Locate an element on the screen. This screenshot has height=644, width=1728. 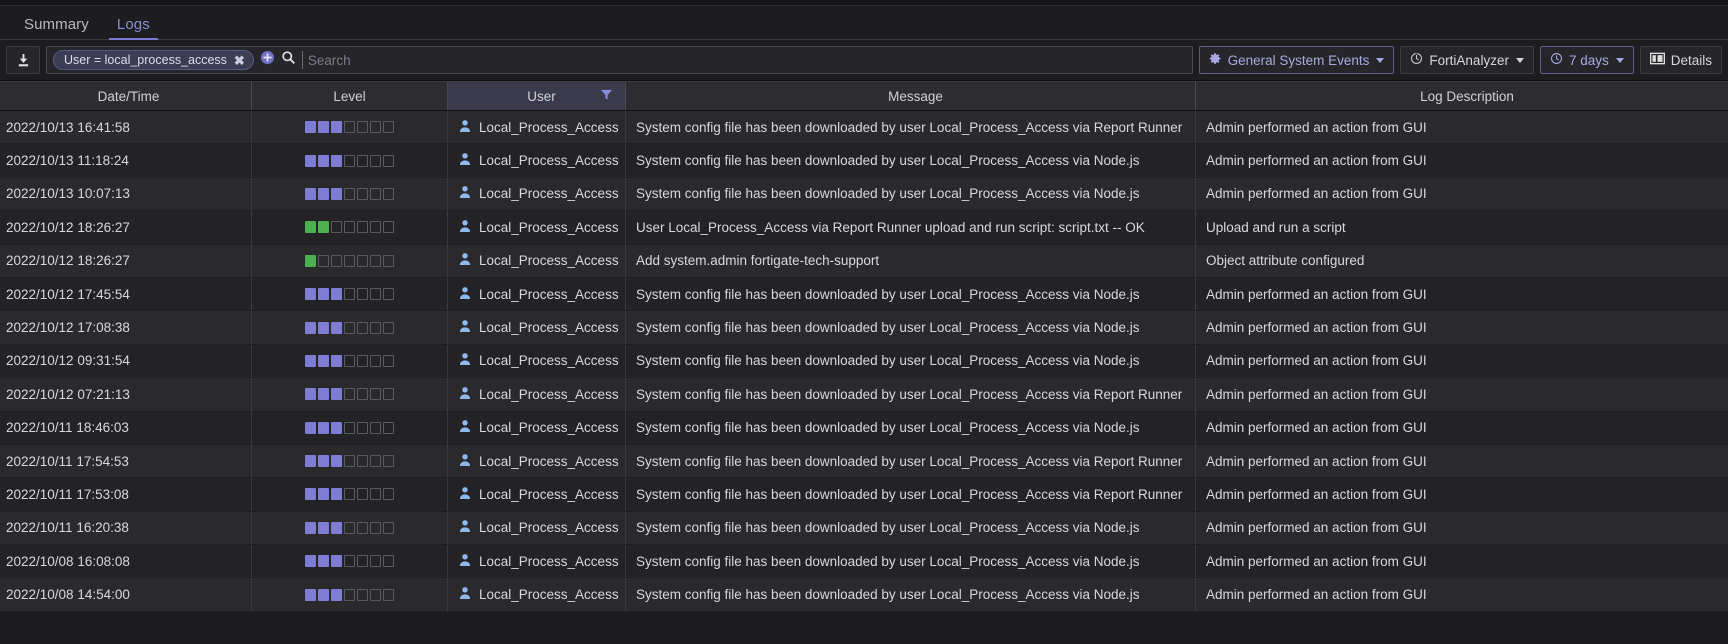
export-download-button is located at coordinates (23, 60).